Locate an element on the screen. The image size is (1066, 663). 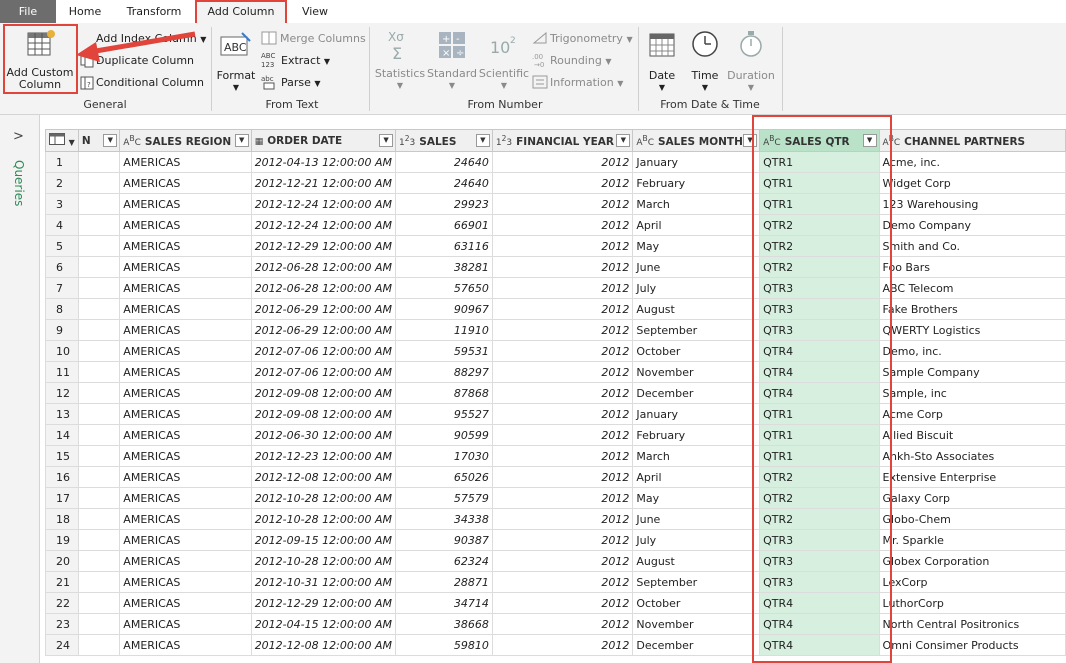
table-cell: Globo-Chem is located at coordinates (972, 519).